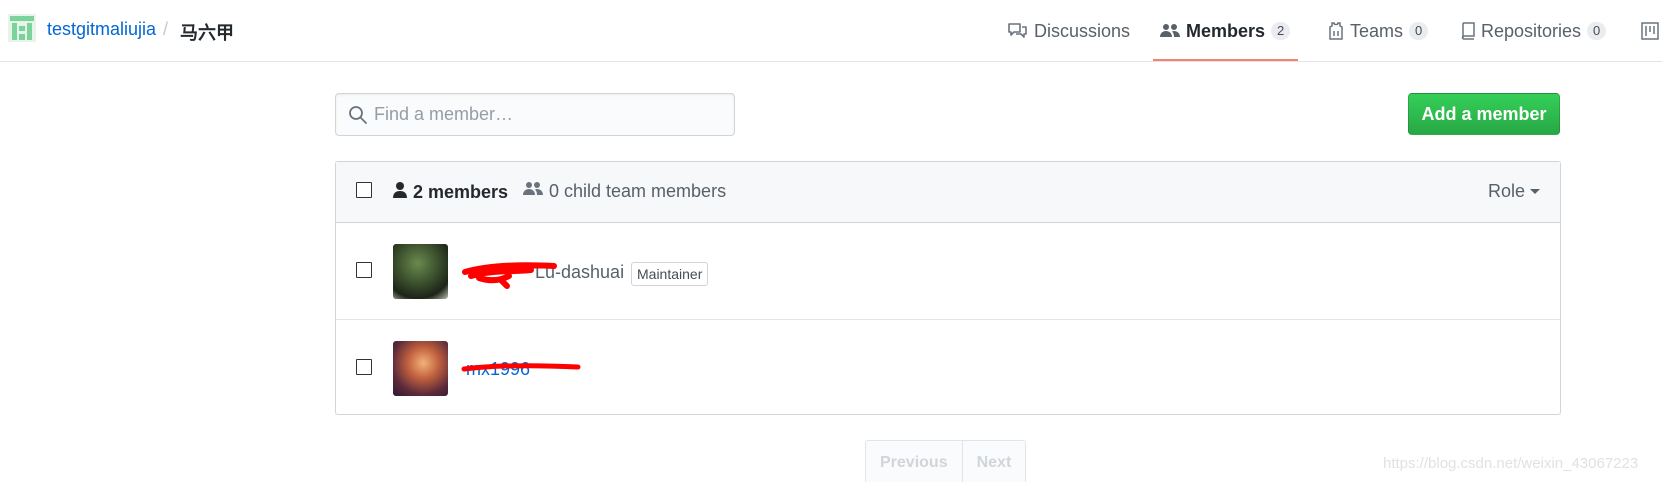 The height and width of the screenshot is (482, 1662). I want to click on select-all-checkbox, so click(364, 190).